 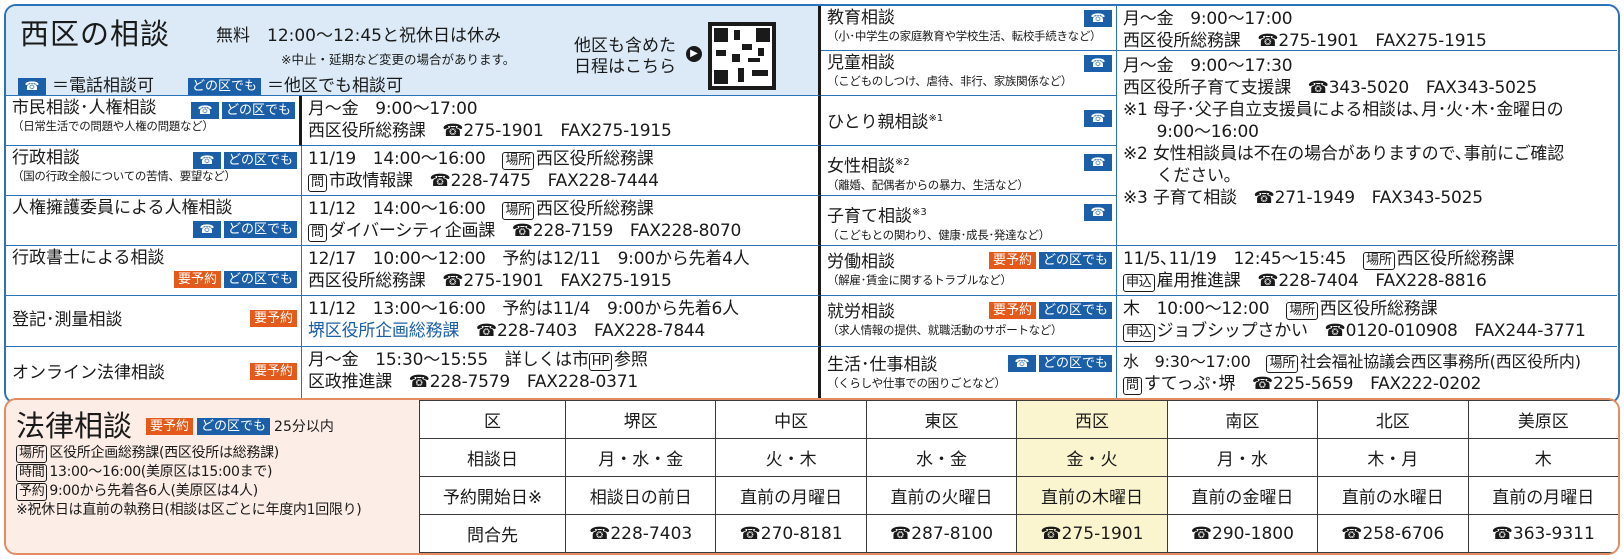 I want to click on note-mark: ※1, so click(x=936, y=118).